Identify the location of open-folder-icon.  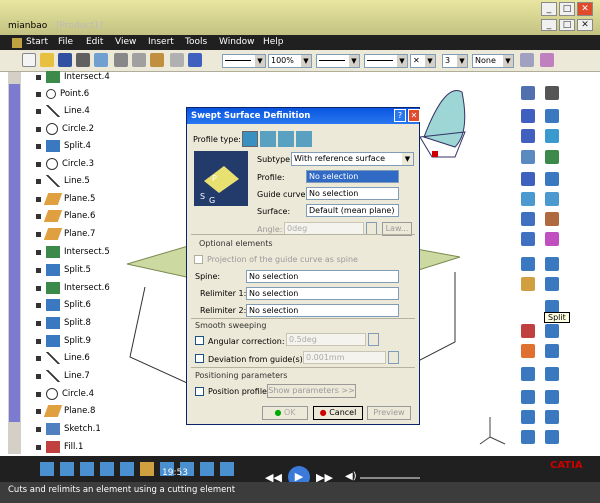
(47, 60).